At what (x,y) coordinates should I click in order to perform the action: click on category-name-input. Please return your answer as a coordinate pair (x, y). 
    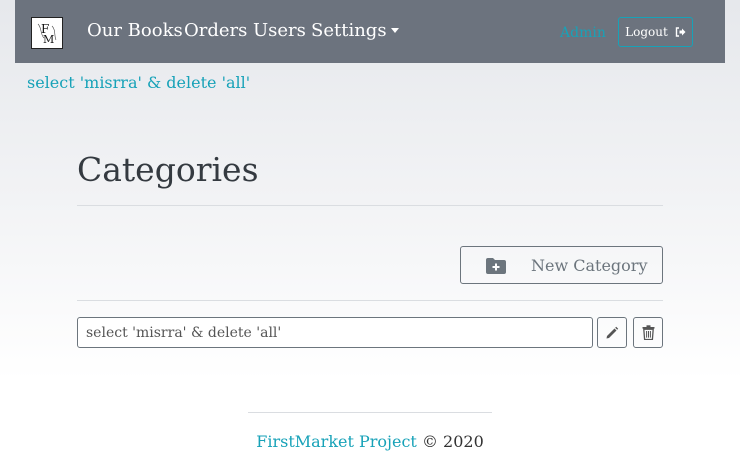
    Looking at the image, I should click on (335, 332).